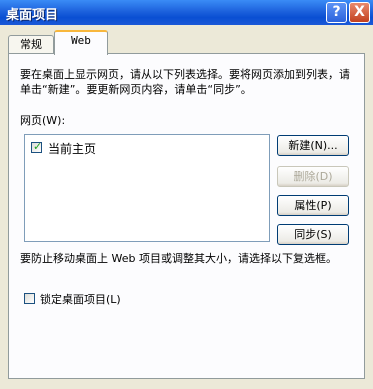  I want to click on lock-items-label: 锁定桌面项目(L), so click(80, 299).